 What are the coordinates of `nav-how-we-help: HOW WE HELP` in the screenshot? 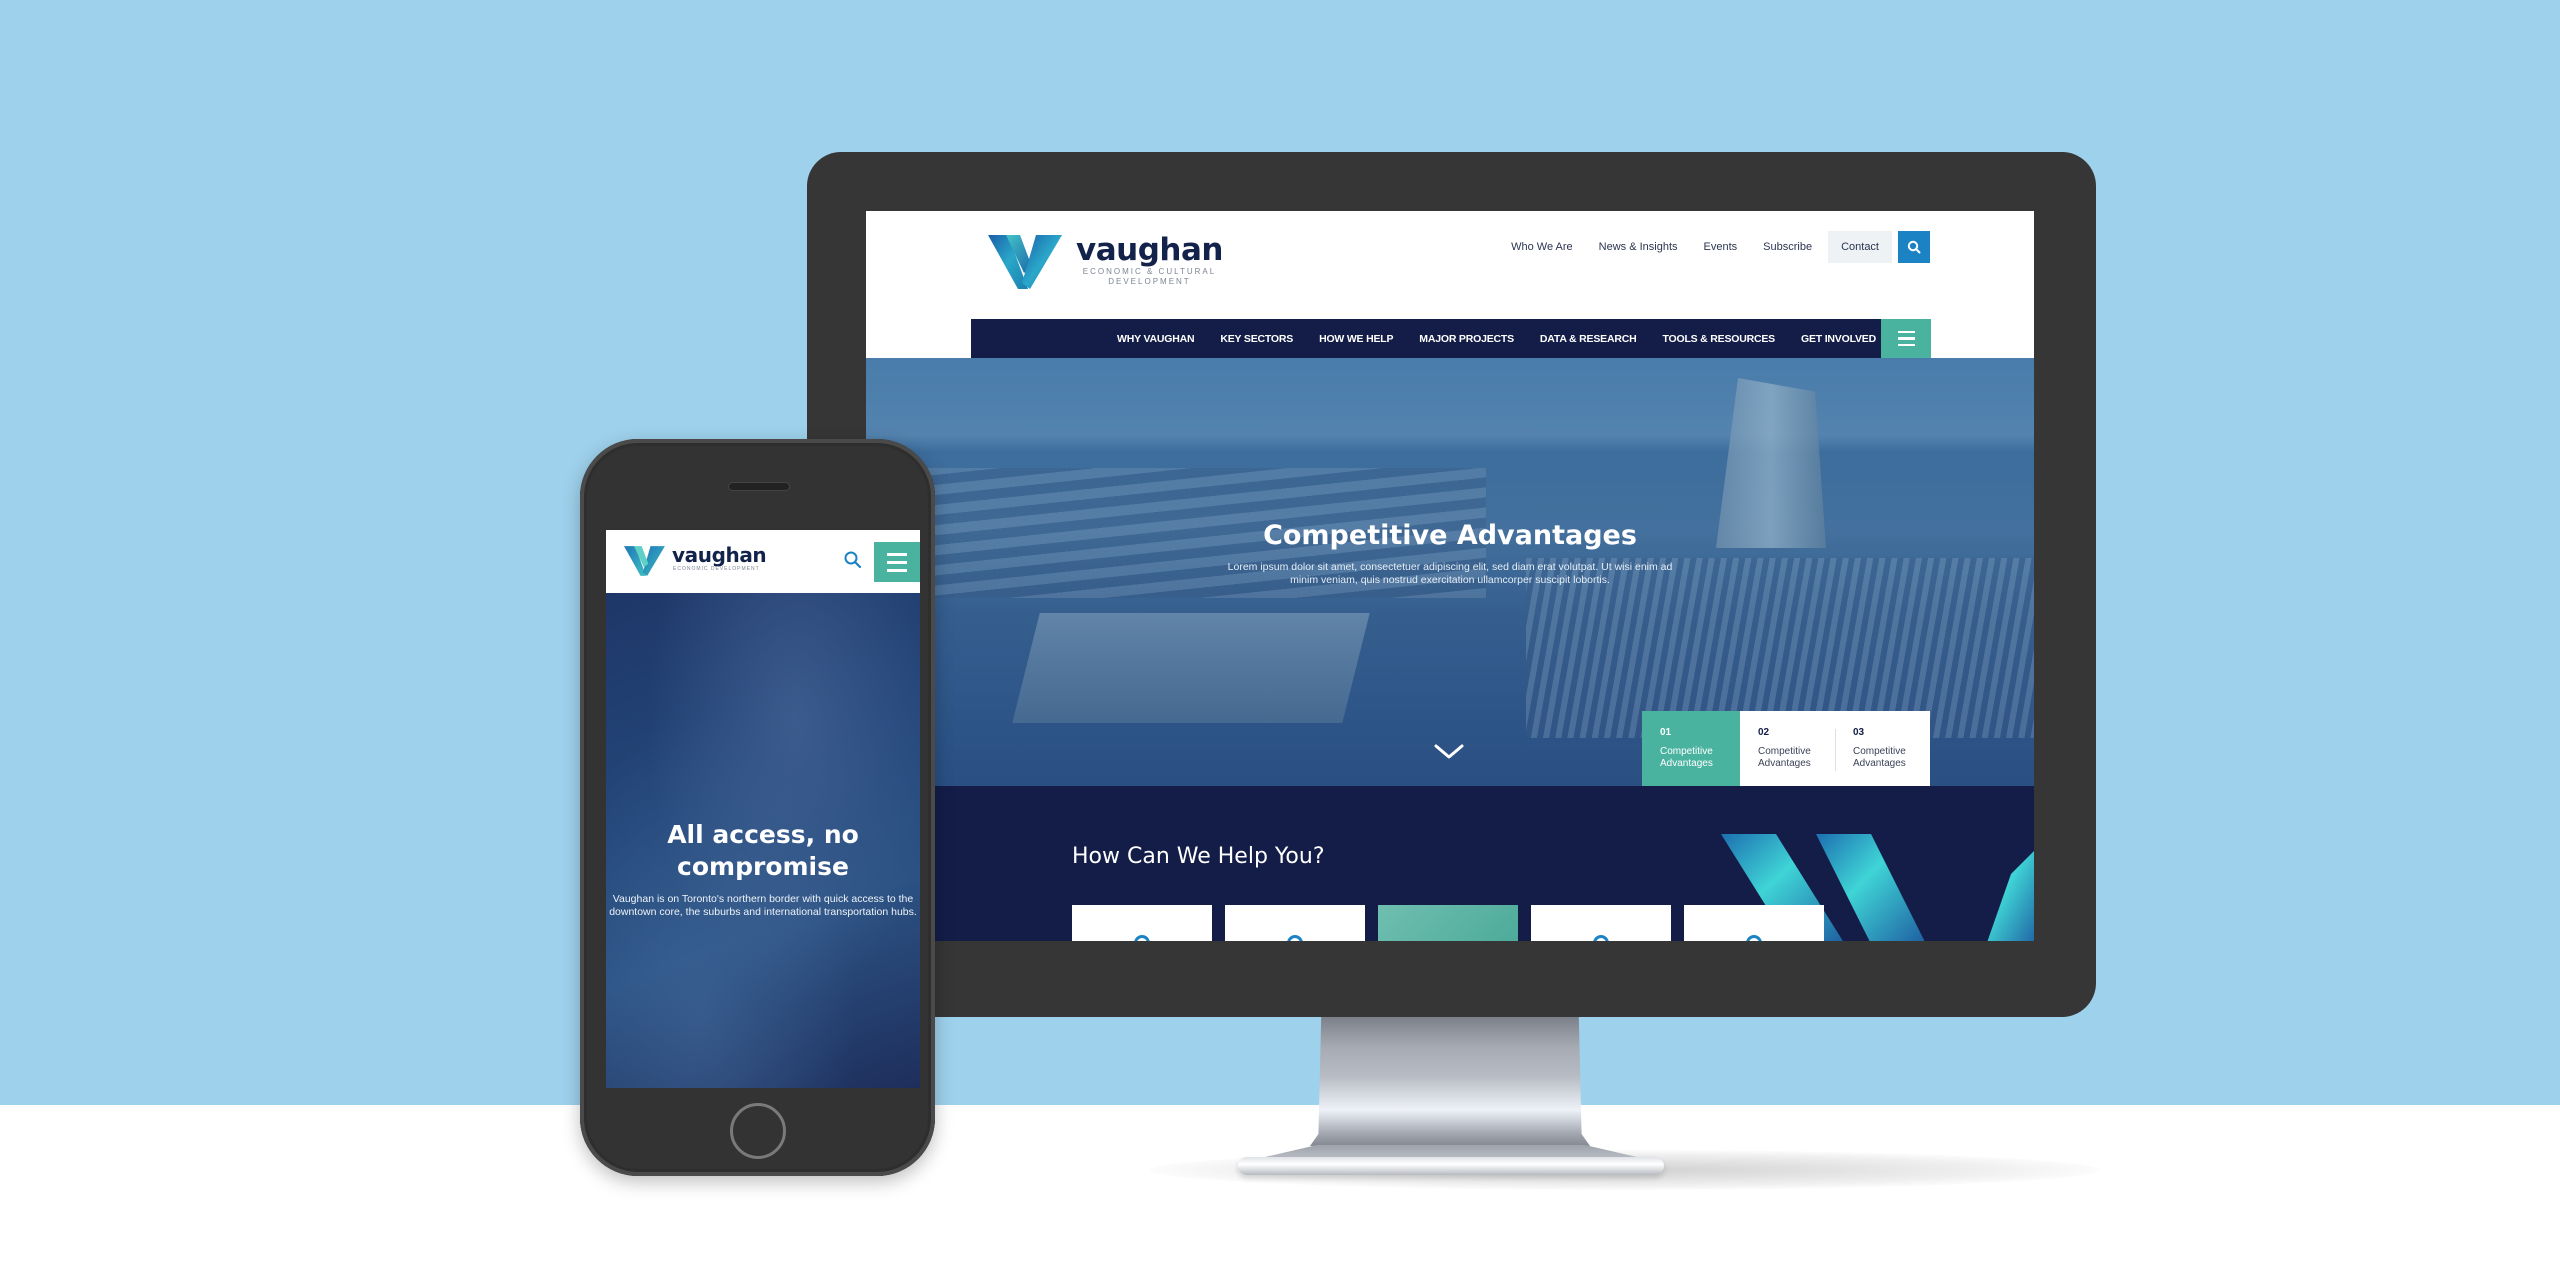 It's located at (1356, 339).